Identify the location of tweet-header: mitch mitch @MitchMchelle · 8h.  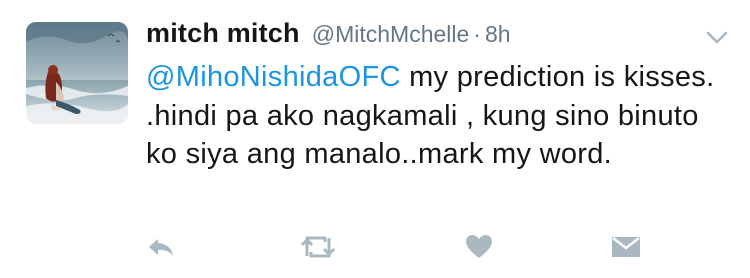
(328, 36).